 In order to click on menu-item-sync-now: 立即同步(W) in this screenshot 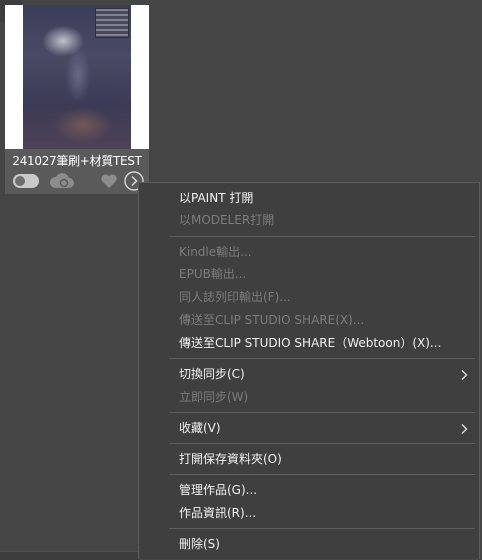, I will do `click(213, 397)`.